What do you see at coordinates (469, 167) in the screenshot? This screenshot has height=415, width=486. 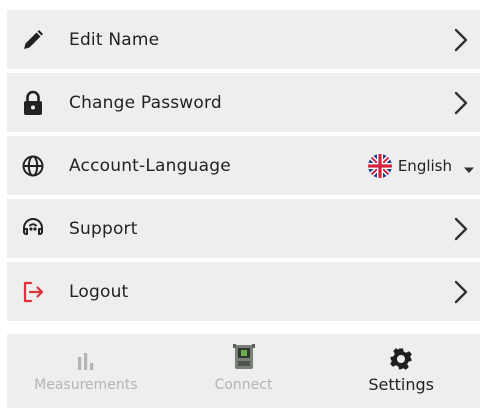 I see `caret-down-icon` at bounding box center [469, 167].